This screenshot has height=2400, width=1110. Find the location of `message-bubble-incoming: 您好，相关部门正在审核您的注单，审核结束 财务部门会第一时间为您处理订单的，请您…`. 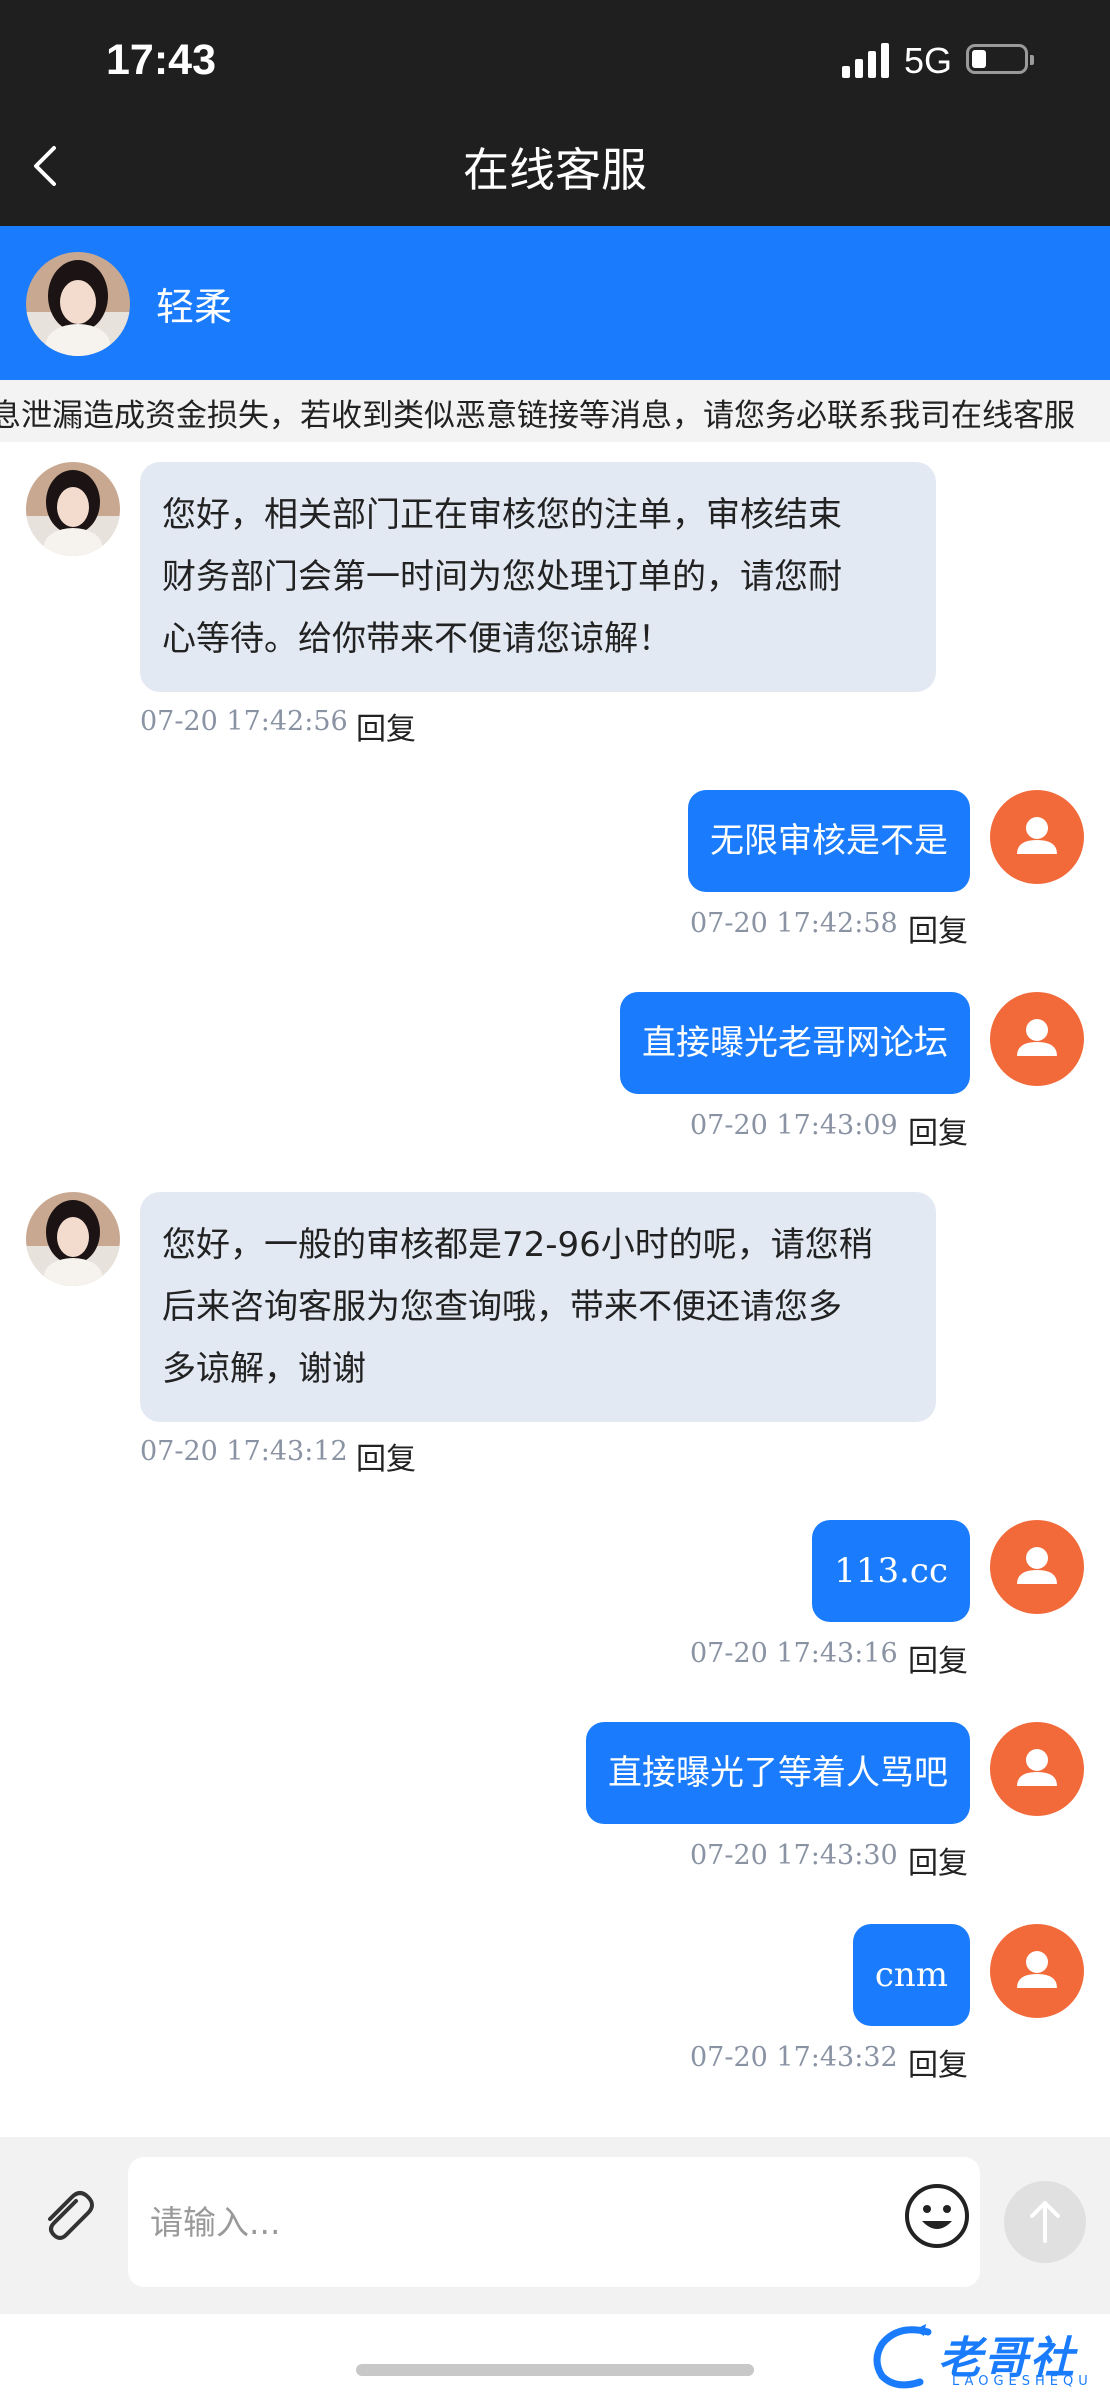

message-bubble-incoming: 您好，相关部门正在审核您的注单，审核结束 财务部门会第一时间为您处理订单的，请您… is located at coordinates (538, 577).